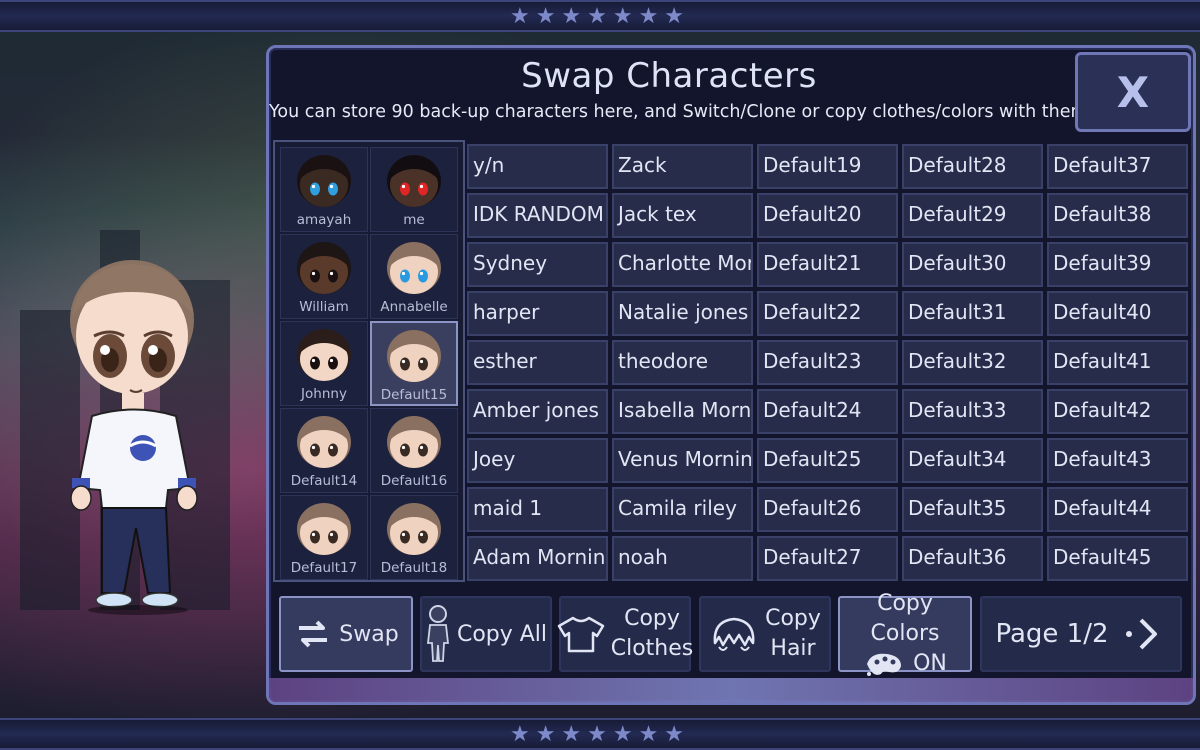 The height and width of the screenshot is (750, 1200). I want to click on saved-character-cell: esther, so click(537, 362).